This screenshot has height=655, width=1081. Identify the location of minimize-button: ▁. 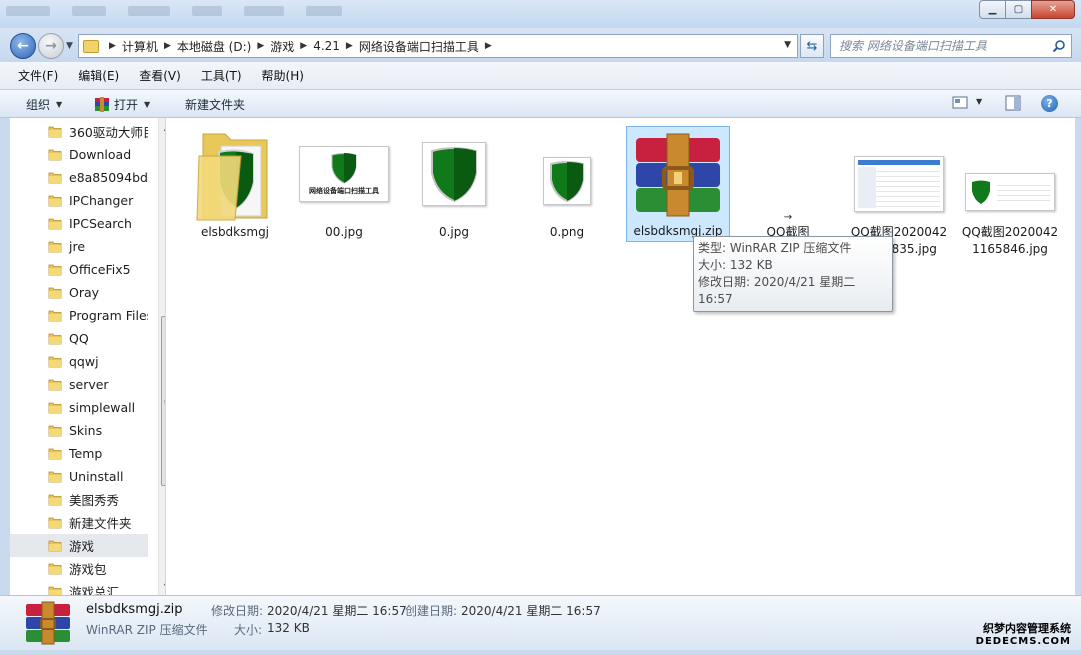
(992, 9).